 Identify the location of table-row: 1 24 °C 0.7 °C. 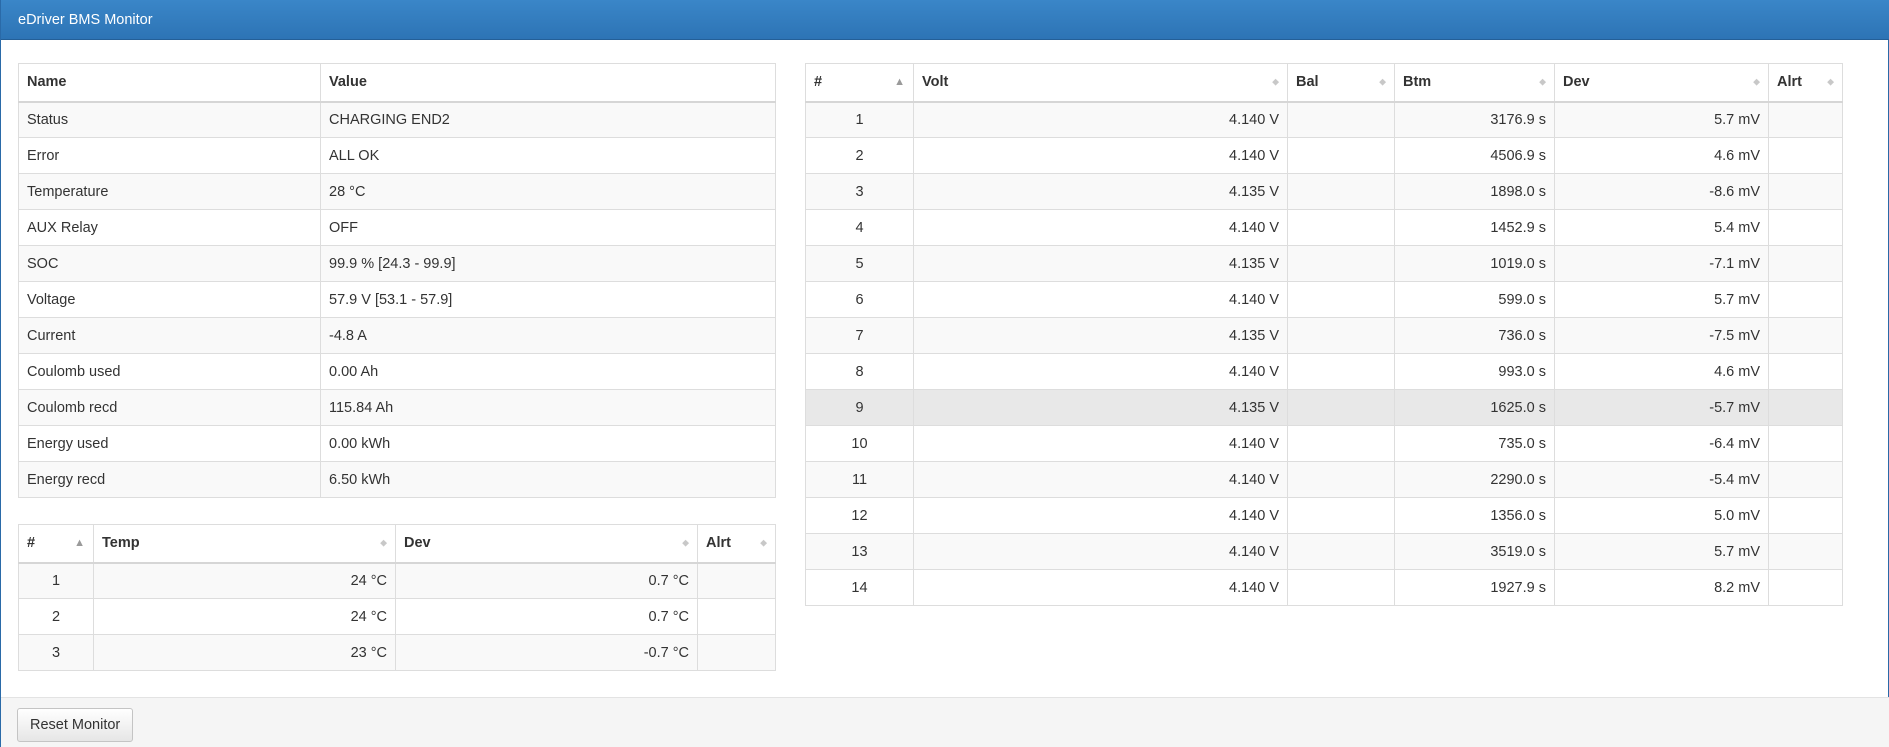
(397, 580).